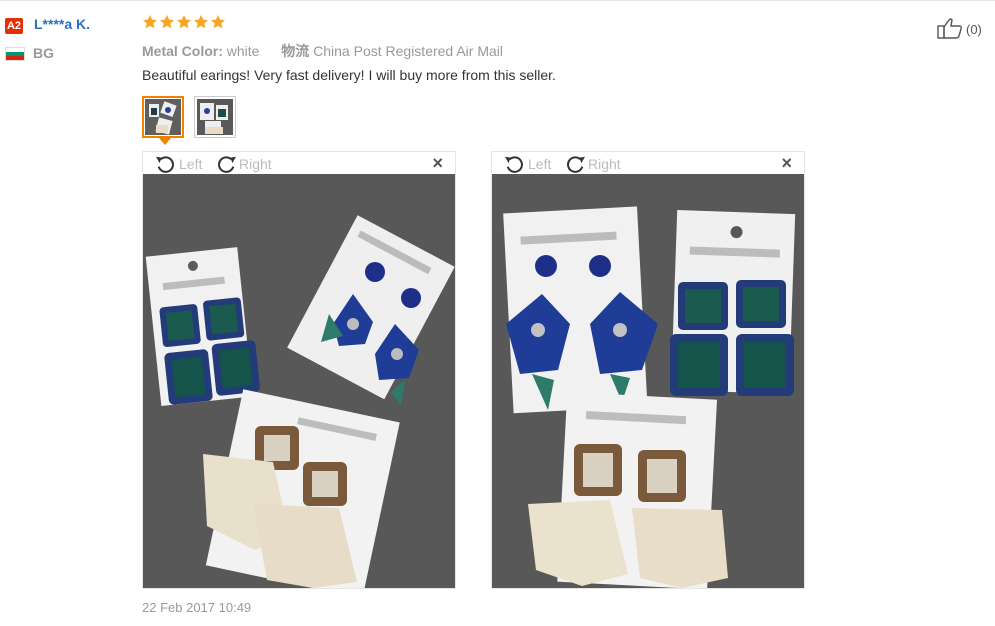 This screenshot has height=626, width=995. I want to click on shipping-label: 物流, so click(295, 51).